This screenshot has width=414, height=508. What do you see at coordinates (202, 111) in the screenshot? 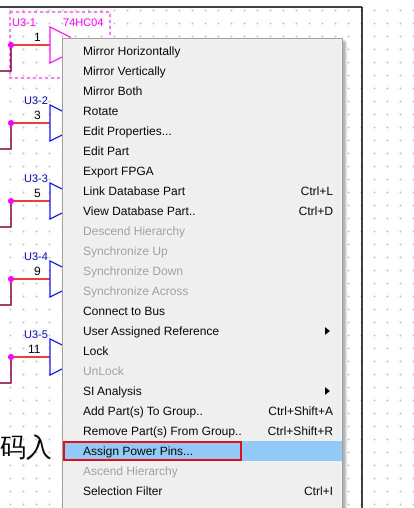
I see `menu-item: Rotate` at bounding box center [202, 111].